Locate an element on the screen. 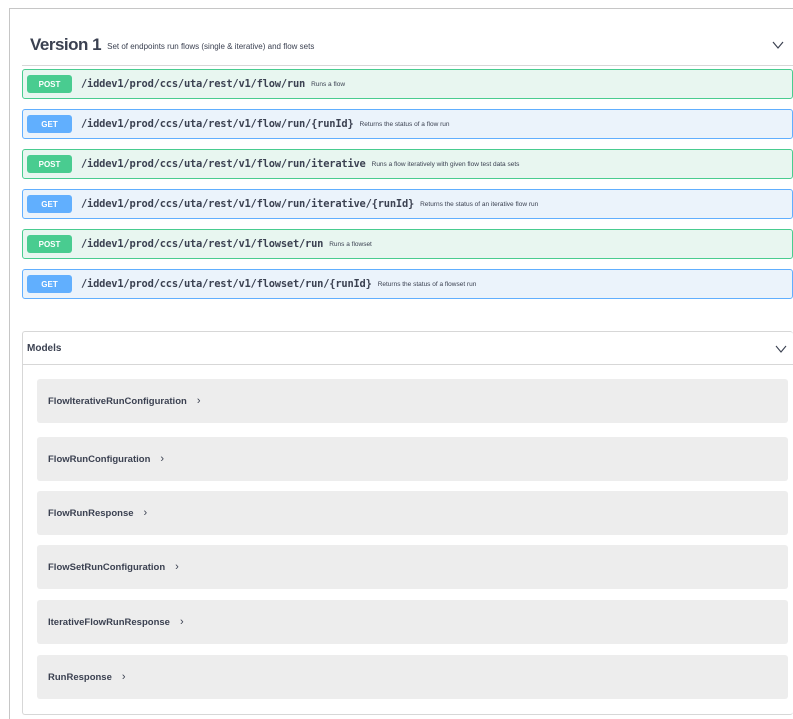 The image size is (793, 719). model-name: RunResponse is located at coordinates (80, 677).